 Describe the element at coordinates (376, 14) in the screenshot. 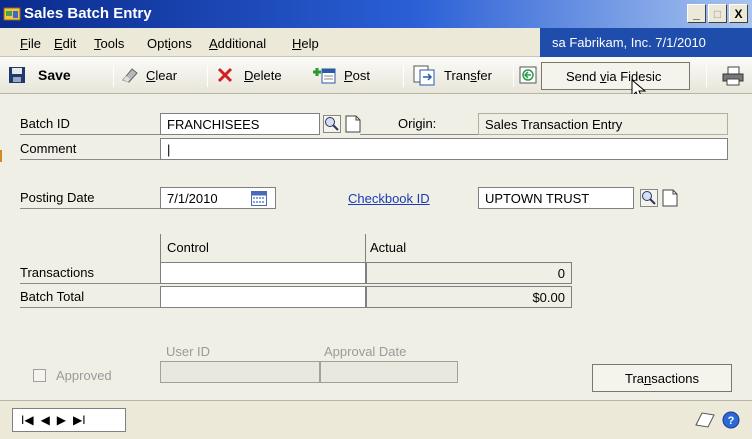

I see `title-bar: Sales Batch Entry _ □ X` at that location.